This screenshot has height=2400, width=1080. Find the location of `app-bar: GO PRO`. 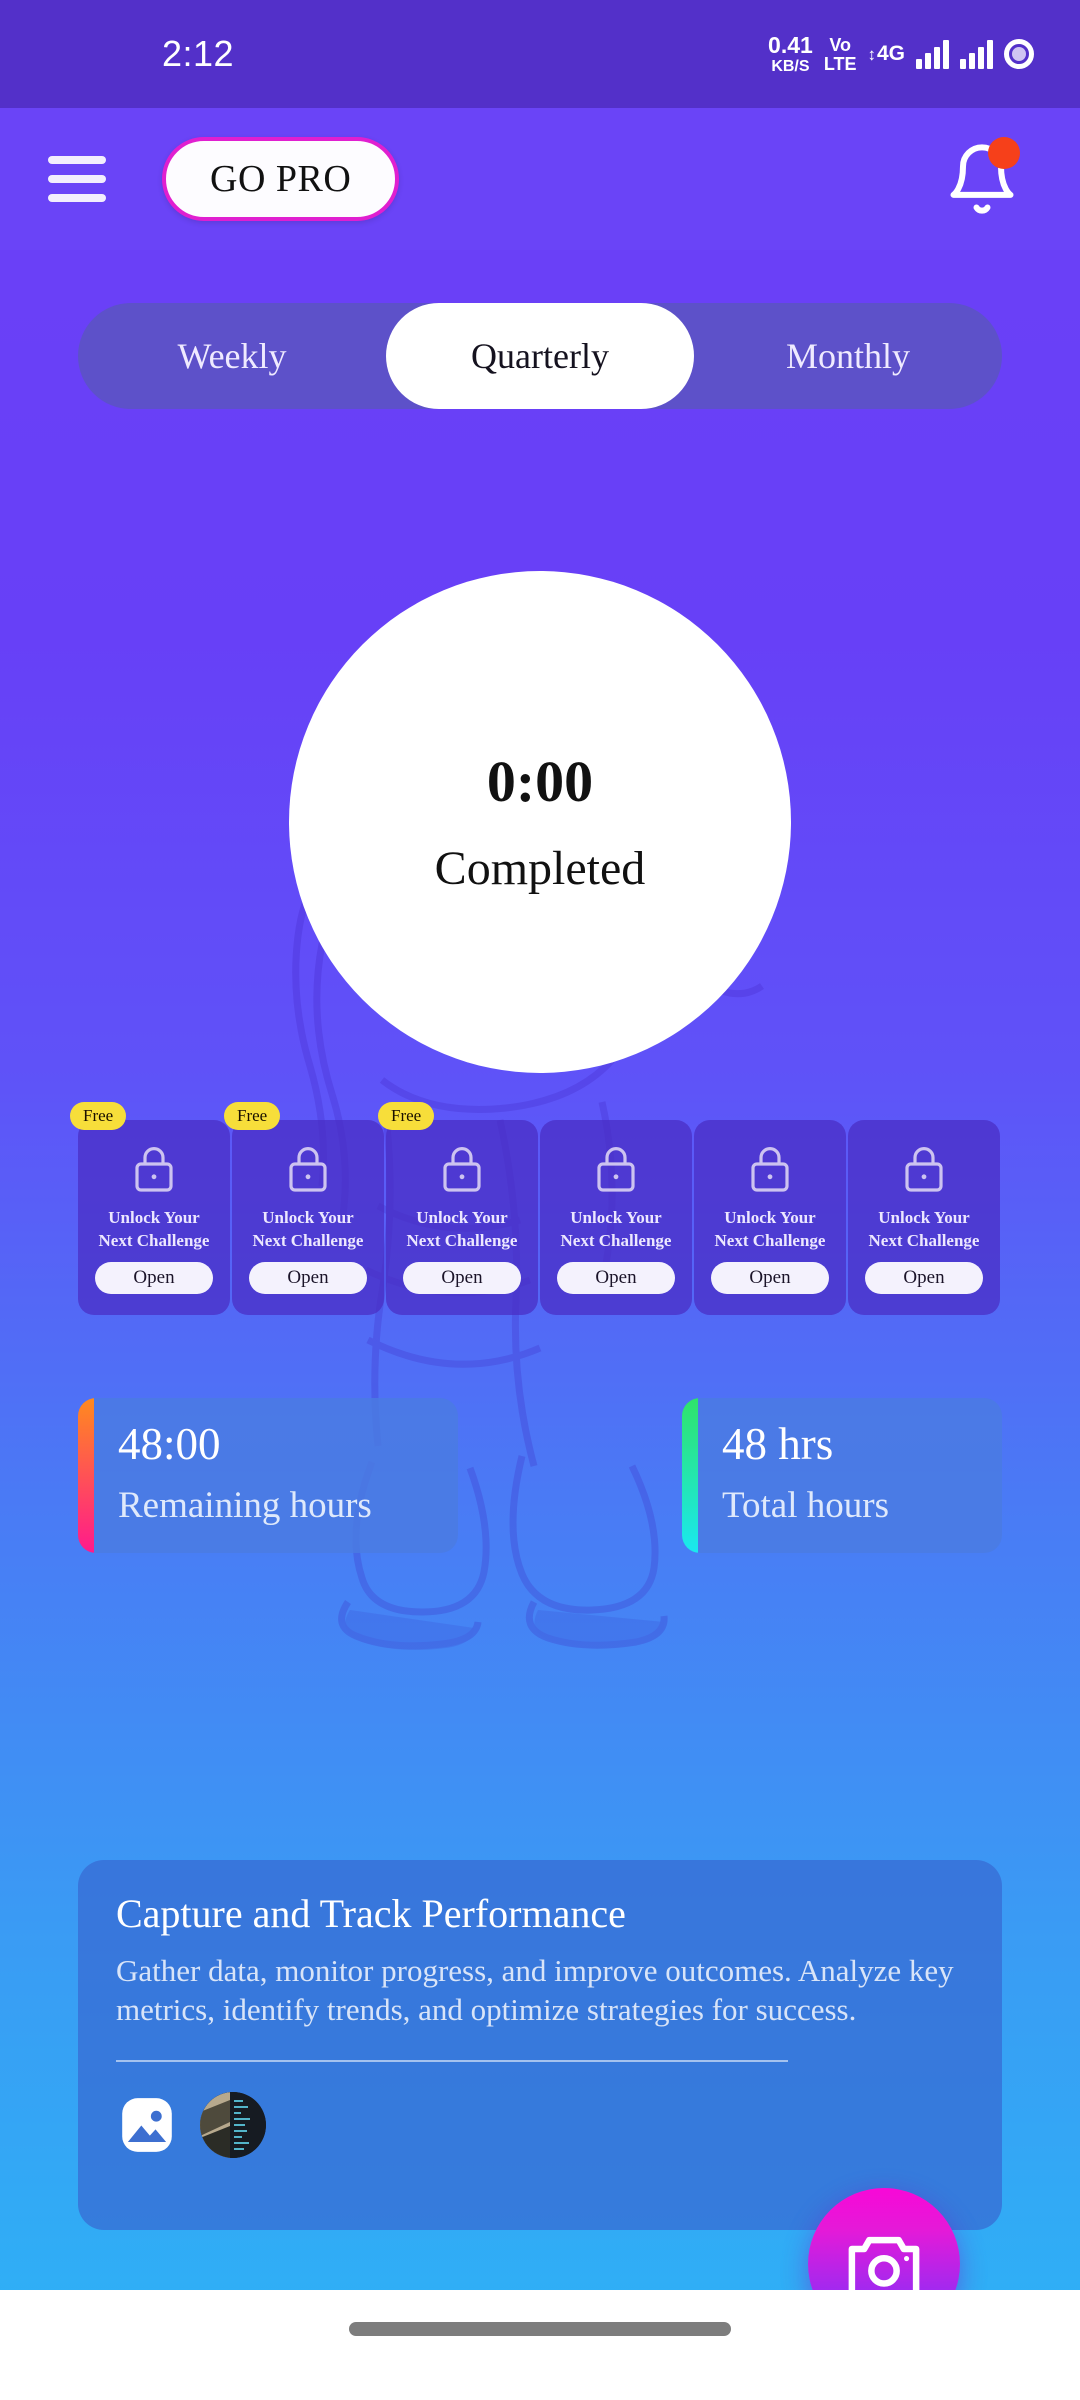

app-bar: GO PRO is located at coordinates (540, 179).